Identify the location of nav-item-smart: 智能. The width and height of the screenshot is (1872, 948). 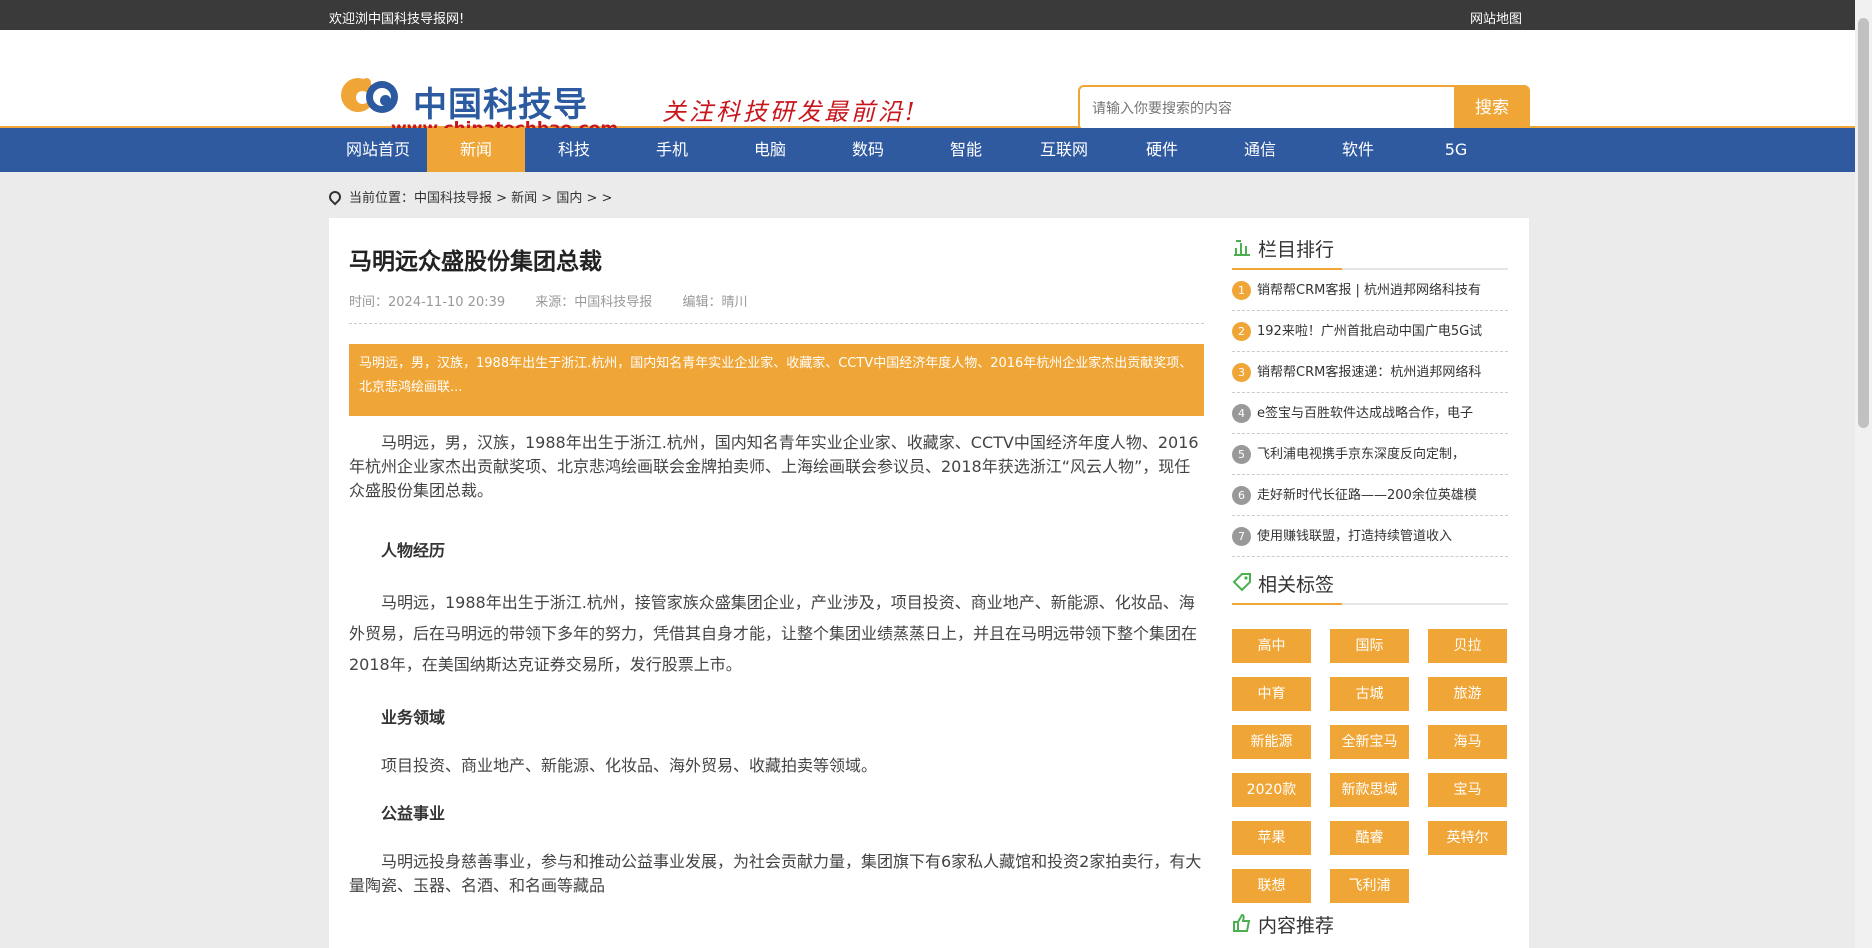
(966, 150).